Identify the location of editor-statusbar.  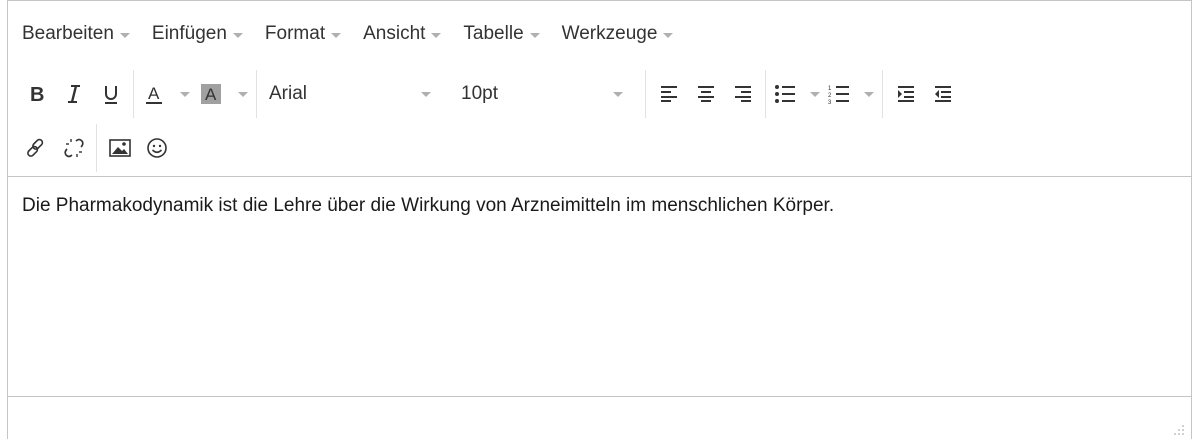
(599, 418).